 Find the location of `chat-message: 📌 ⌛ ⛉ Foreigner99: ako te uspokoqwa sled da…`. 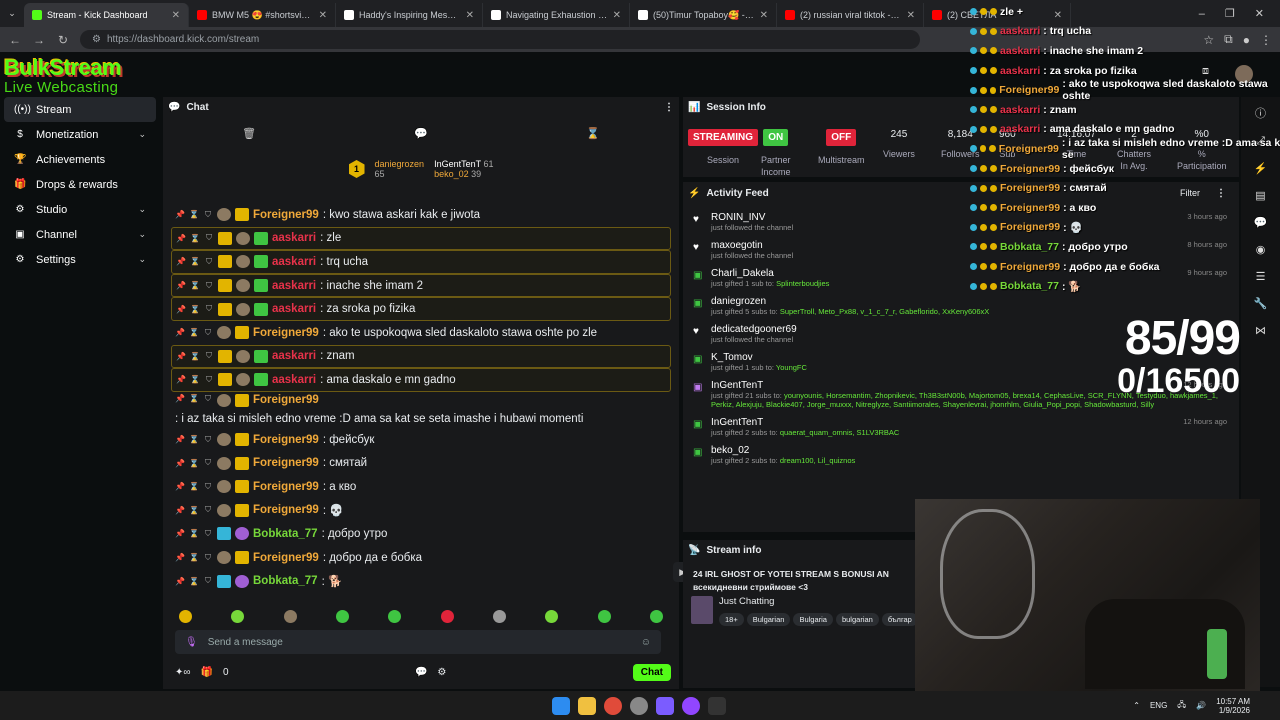

chat-message: 📌 ⌛ ⛉ Foreigner99: ako te uspokoqwa sled da… is located at coordinates (421, 333).